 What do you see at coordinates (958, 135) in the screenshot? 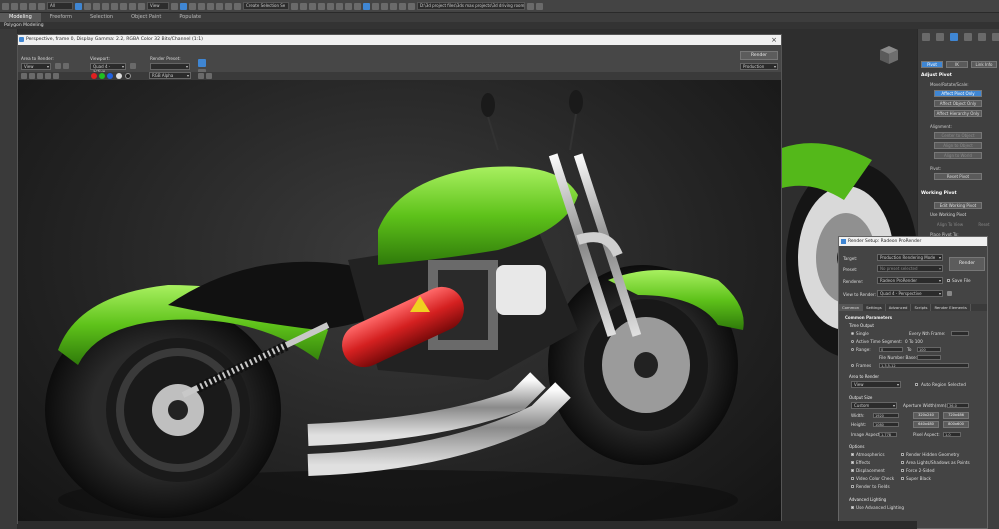
I see `center-to-object-button: Center to Object` at bounding box center [958, 135].